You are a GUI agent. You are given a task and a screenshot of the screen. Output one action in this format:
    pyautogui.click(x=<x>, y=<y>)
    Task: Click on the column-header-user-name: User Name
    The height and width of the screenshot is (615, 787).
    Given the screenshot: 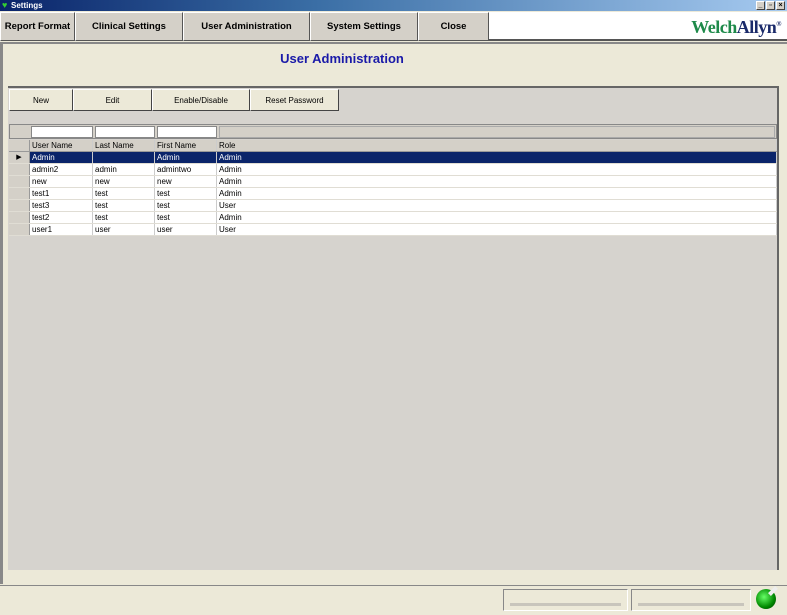 What is the action you would take?
    pyautogui.click(x=61, y=145)
    